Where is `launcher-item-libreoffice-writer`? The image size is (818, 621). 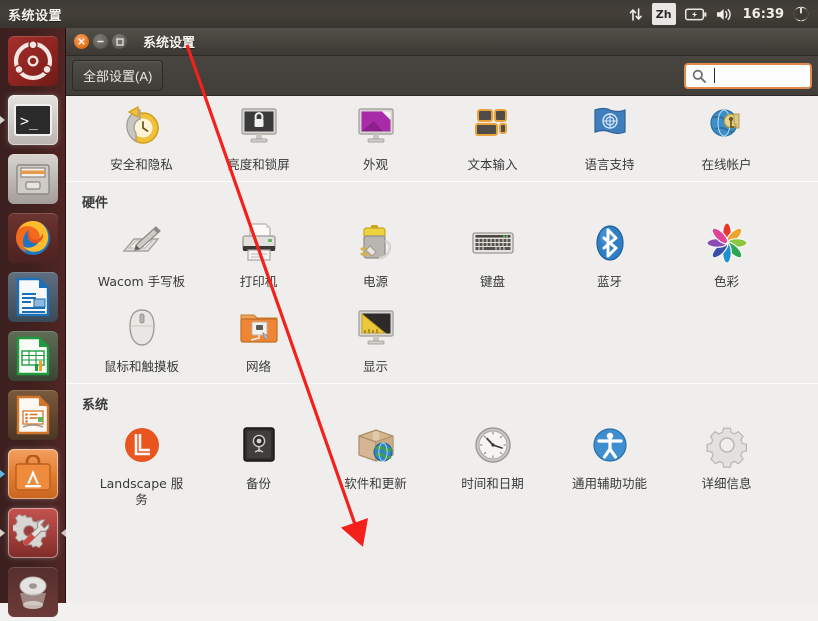
launcher-item-libreoffice-writer is located at coordinates (33, 296).